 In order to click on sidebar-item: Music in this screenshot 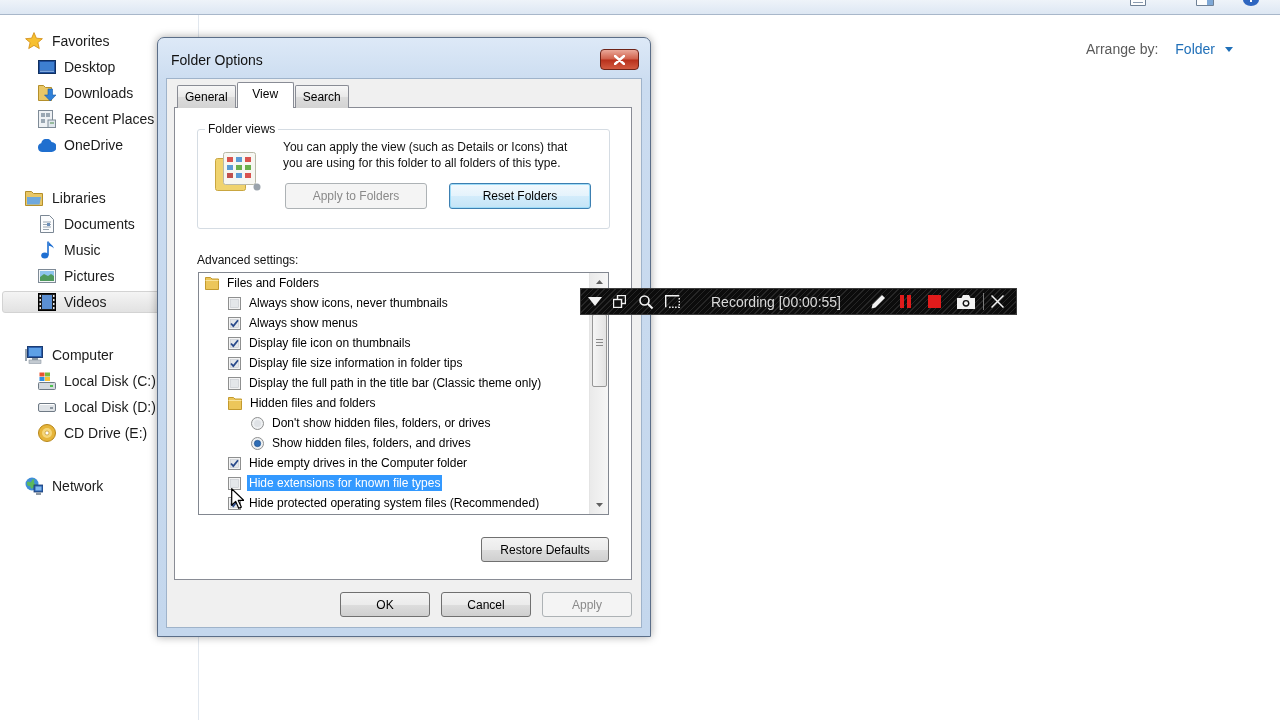, I will do `click(99, 250)`.